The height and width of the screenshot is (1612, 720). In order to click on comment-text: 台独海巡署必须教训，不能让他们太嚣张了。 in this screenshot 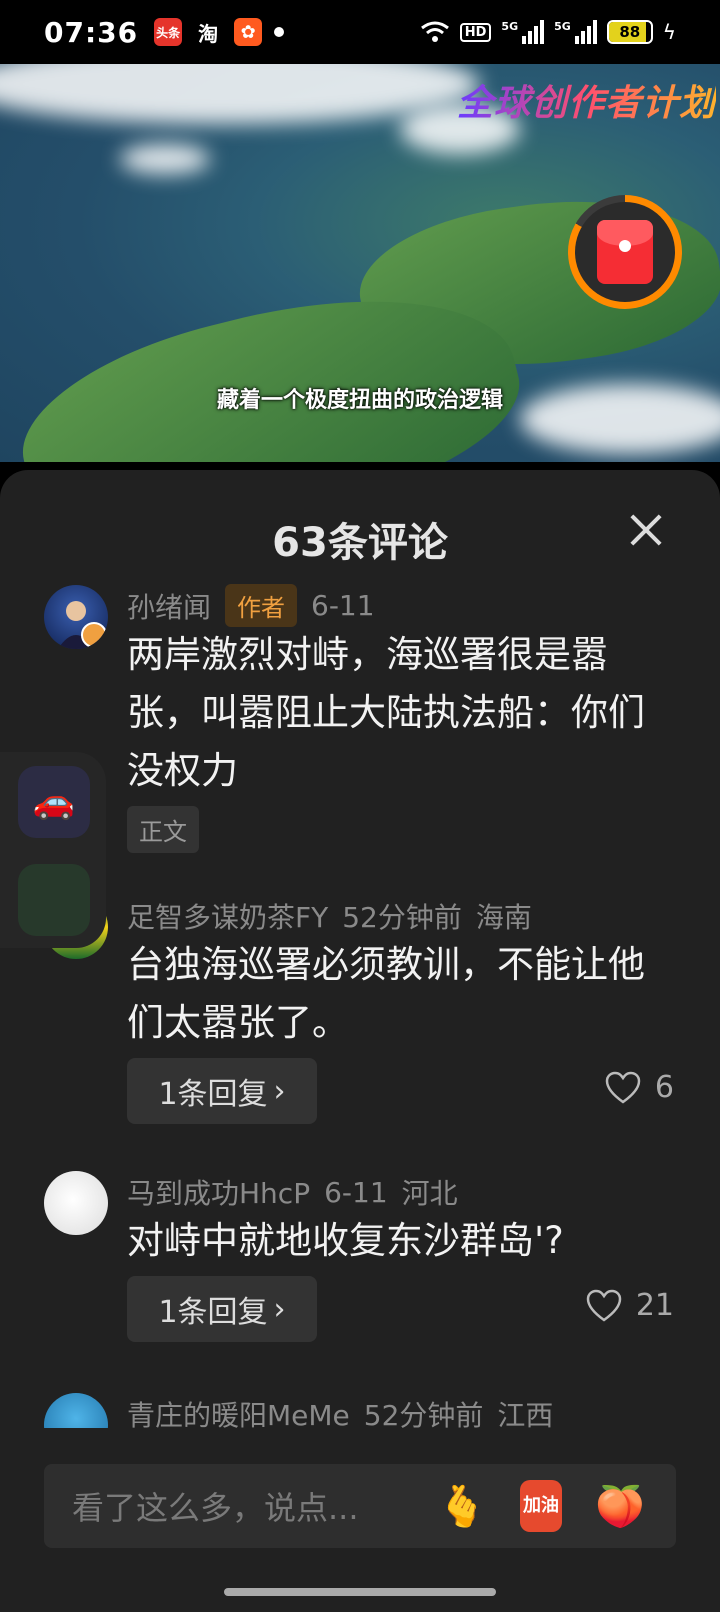, I will do `click(397, 994)`.